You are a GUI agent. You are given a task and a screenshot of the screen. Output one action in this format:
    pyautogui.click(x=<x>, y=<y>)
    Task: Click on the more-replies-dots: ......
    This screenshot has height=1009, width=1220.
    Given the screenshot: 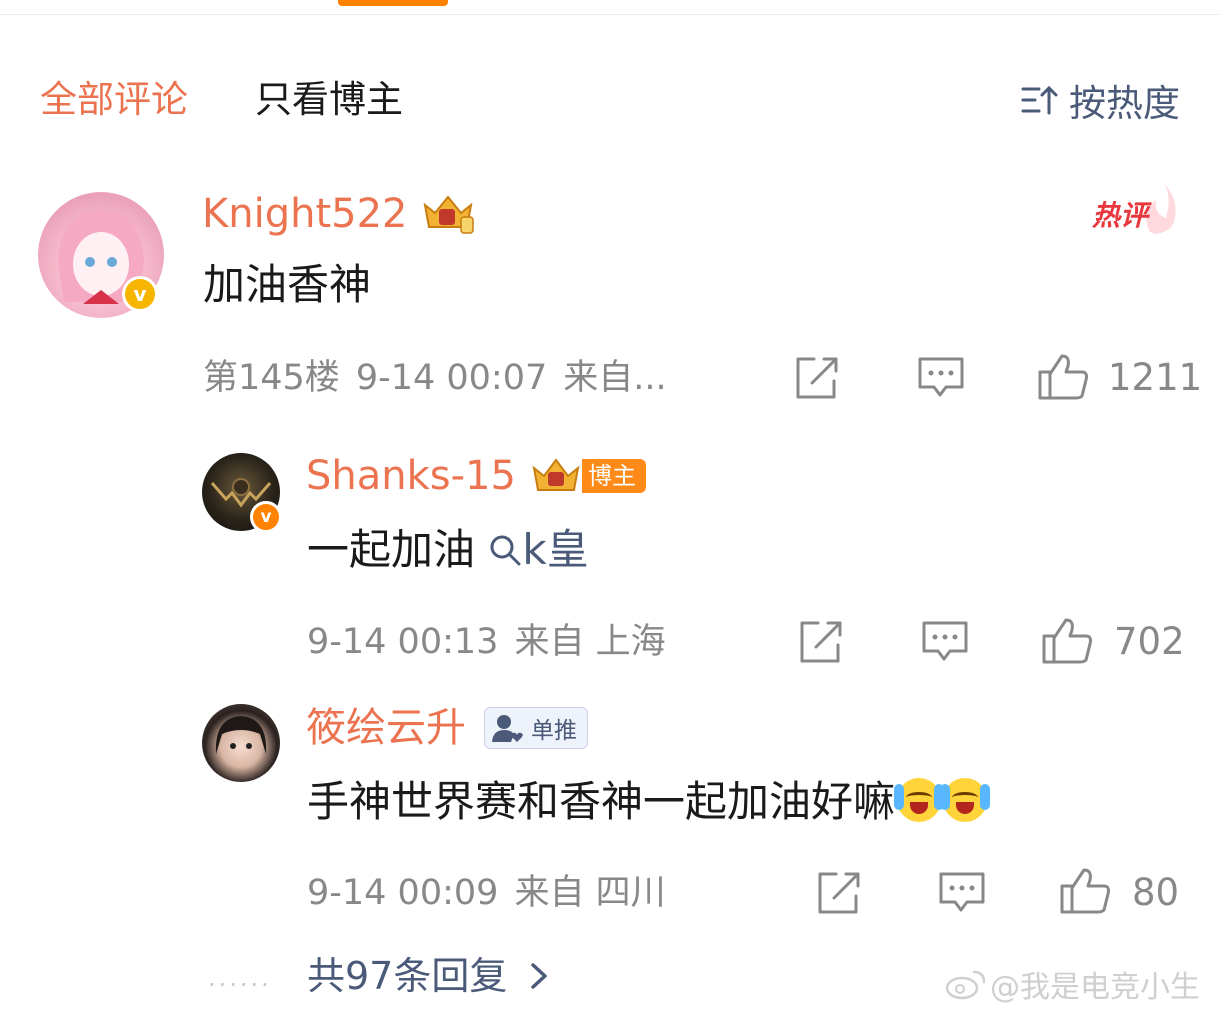 What is the action you would take?
    pyautogui.click(x=240, y=978)
    